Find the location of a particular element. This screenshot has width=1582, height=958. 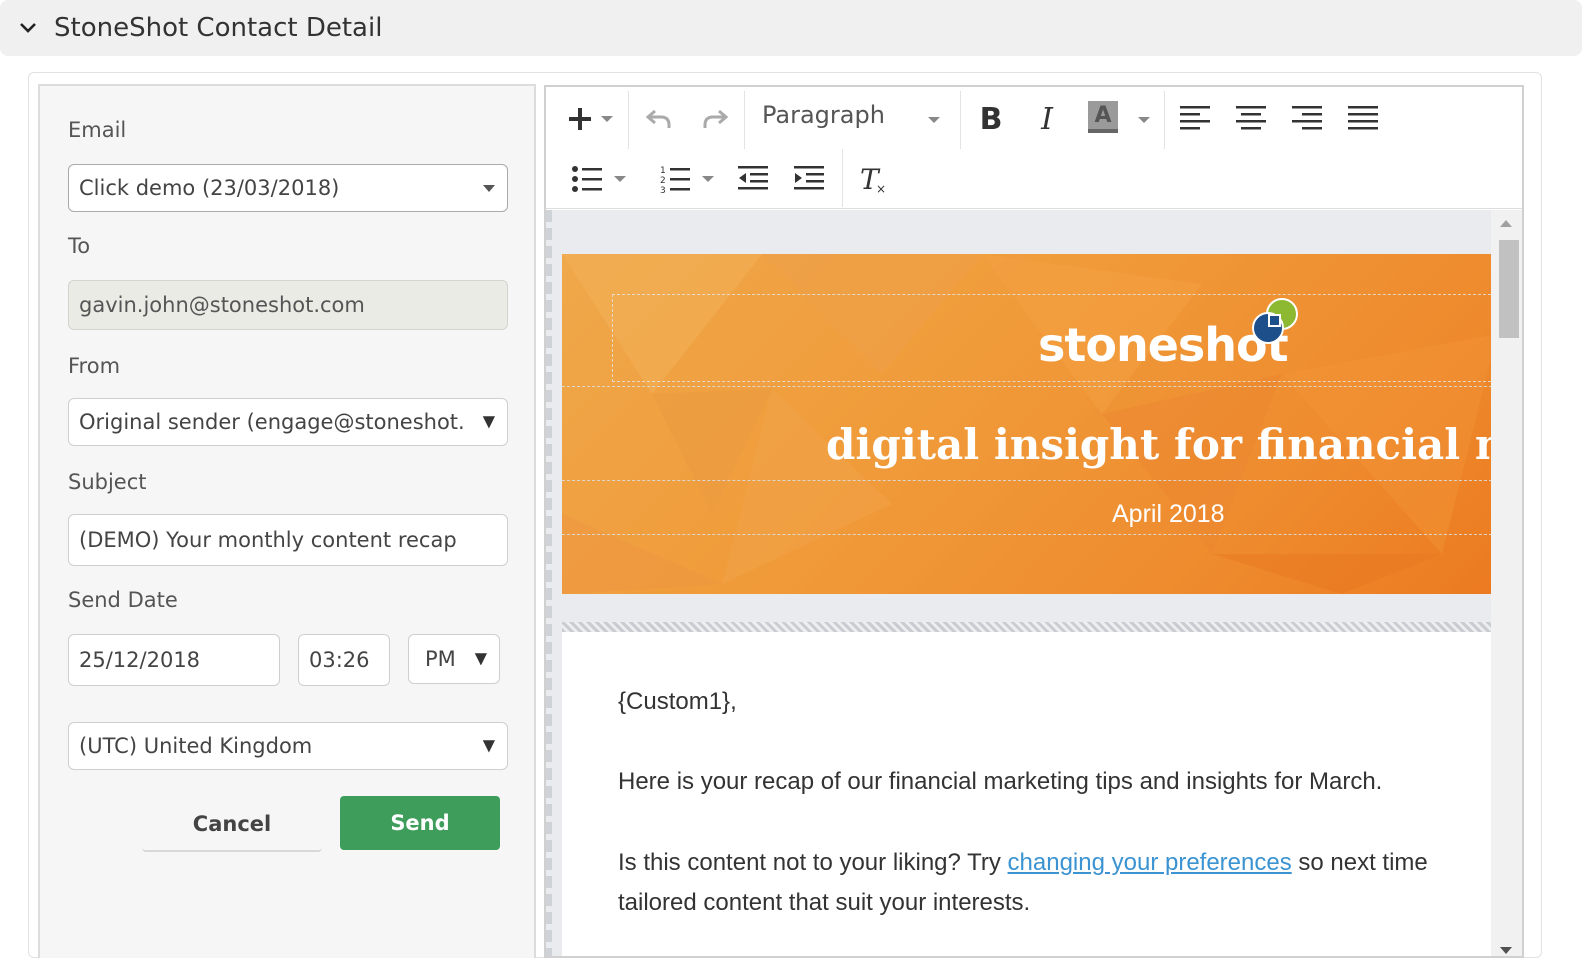

from-select-value: Original sender (engage@stoneshot. is located at coordinates (272, 422).